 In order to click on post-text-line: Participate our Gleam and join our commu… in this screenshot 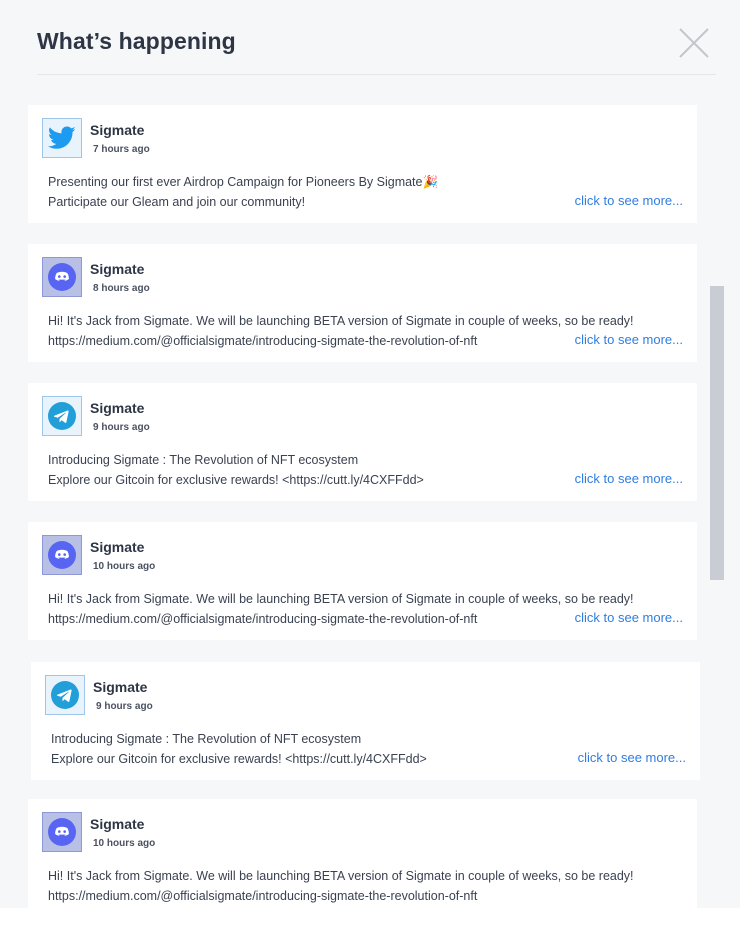, I will do `click(177, 202)`.